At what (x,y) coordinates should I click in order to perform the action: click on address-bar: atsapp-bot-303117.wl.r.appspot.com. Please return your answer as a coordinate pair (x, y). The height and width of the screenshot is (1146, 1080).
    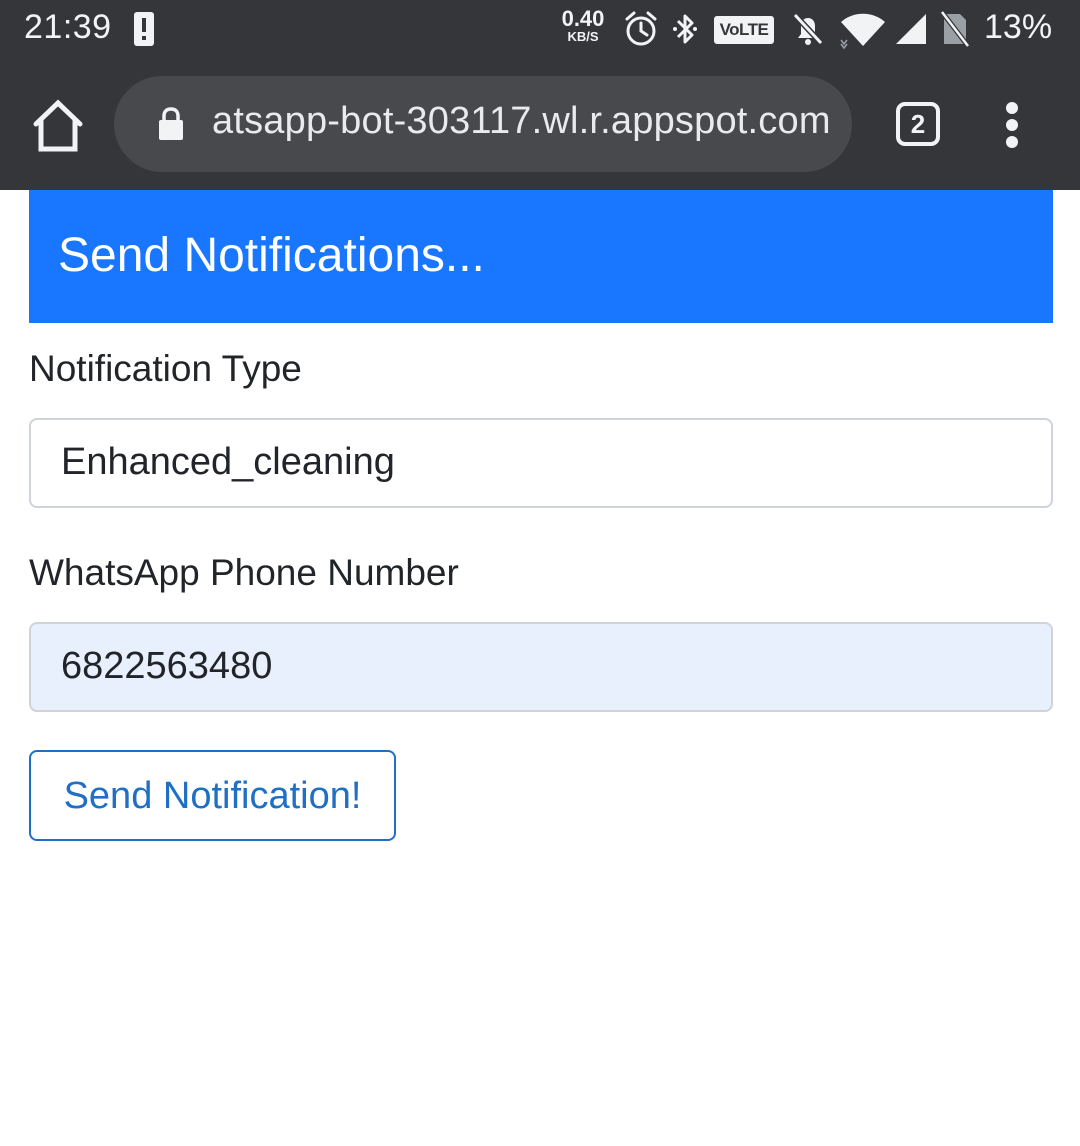
    Looking at the image, I should click on (483, 124).